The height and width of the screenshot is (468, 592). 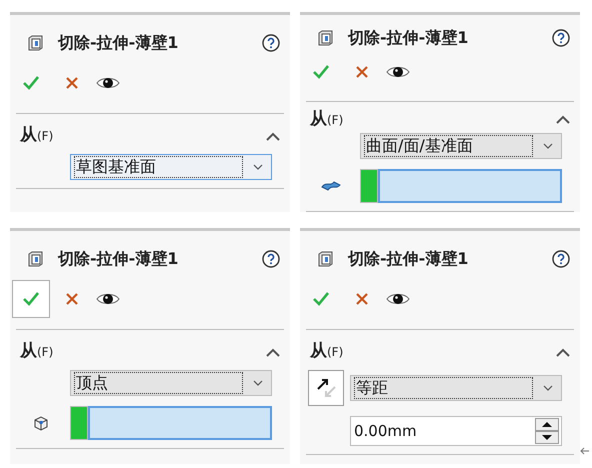 I want to click on reverse-direction-button, so click(x=326, y=388).